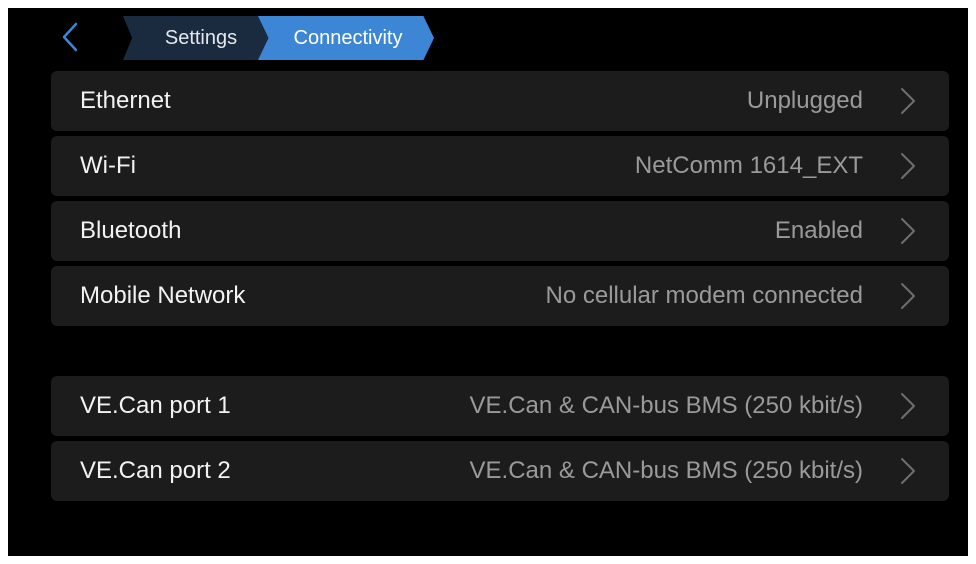 This screenshot has width=976, height=564. I want to click on breadcrumb-settings-label: Settings, so click(201, 37).